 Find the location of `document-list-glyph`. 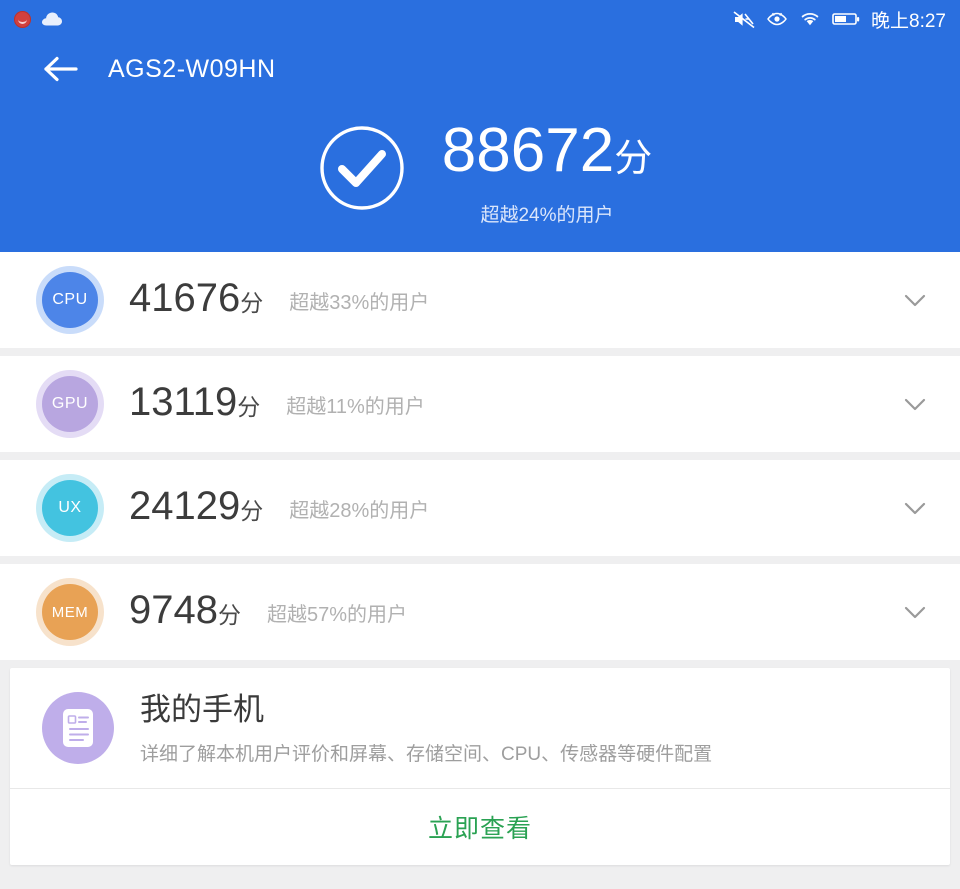

document-list-glyph is located at coordinates (78, 728).